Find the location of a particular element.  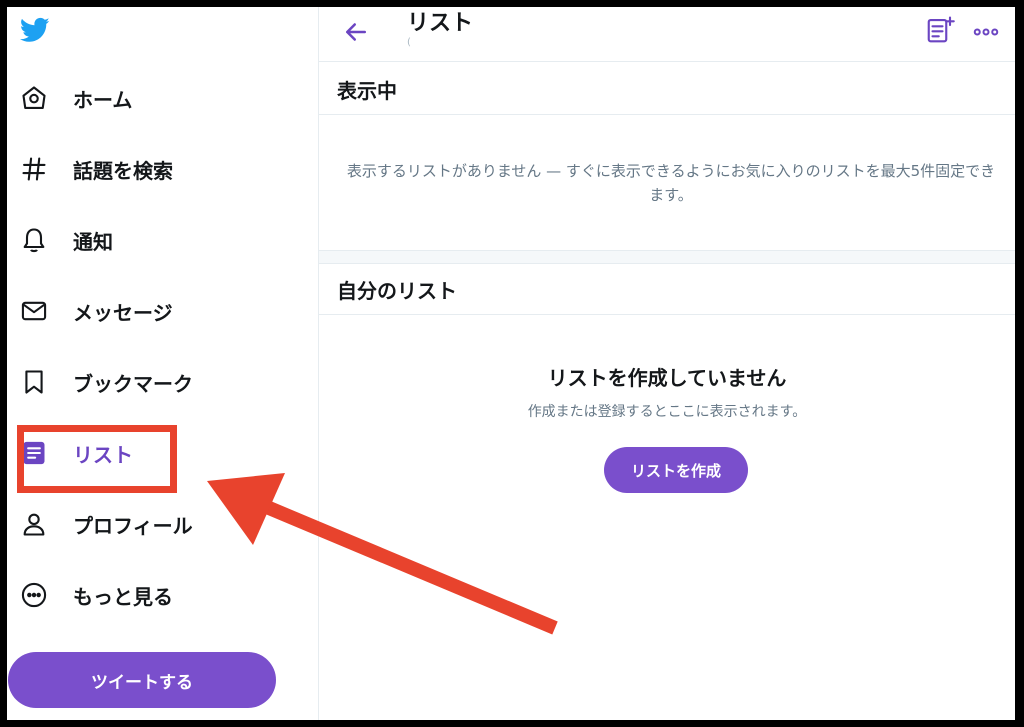

section-separator is located at coordinates (667, 257).